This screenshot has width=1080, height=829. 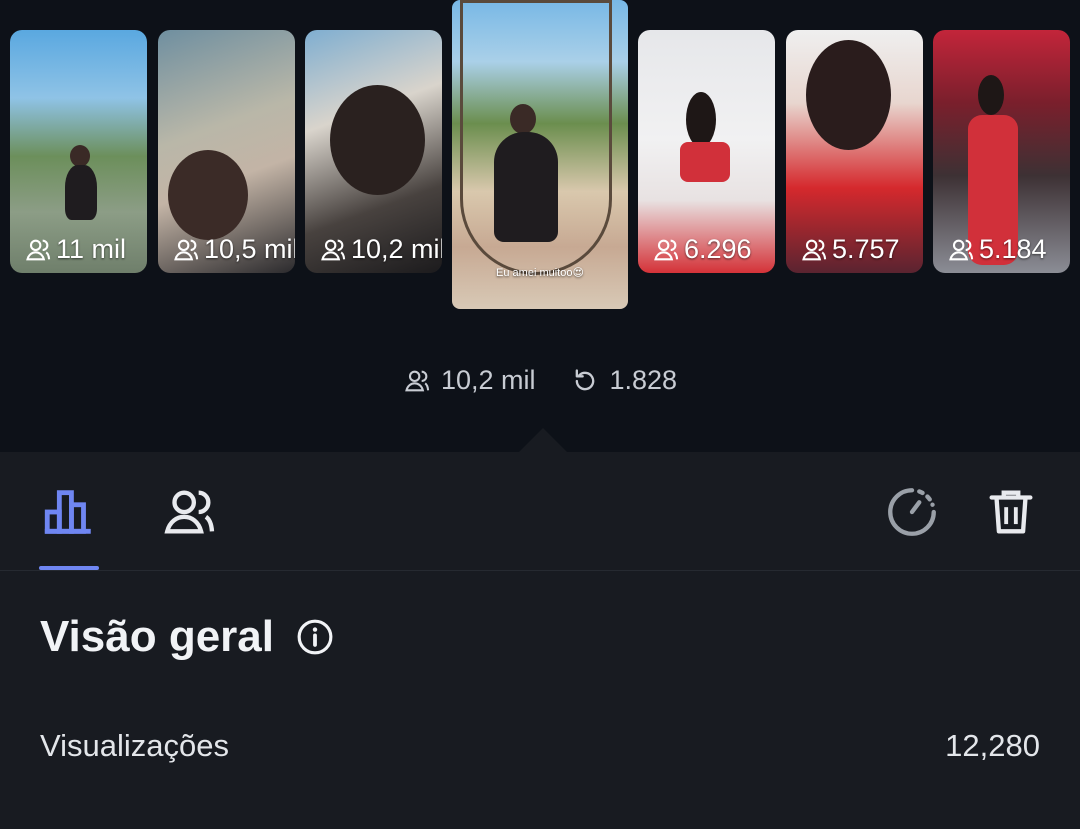 I want to click on overview-heading: Visão geral, so click(x=187, y=637).